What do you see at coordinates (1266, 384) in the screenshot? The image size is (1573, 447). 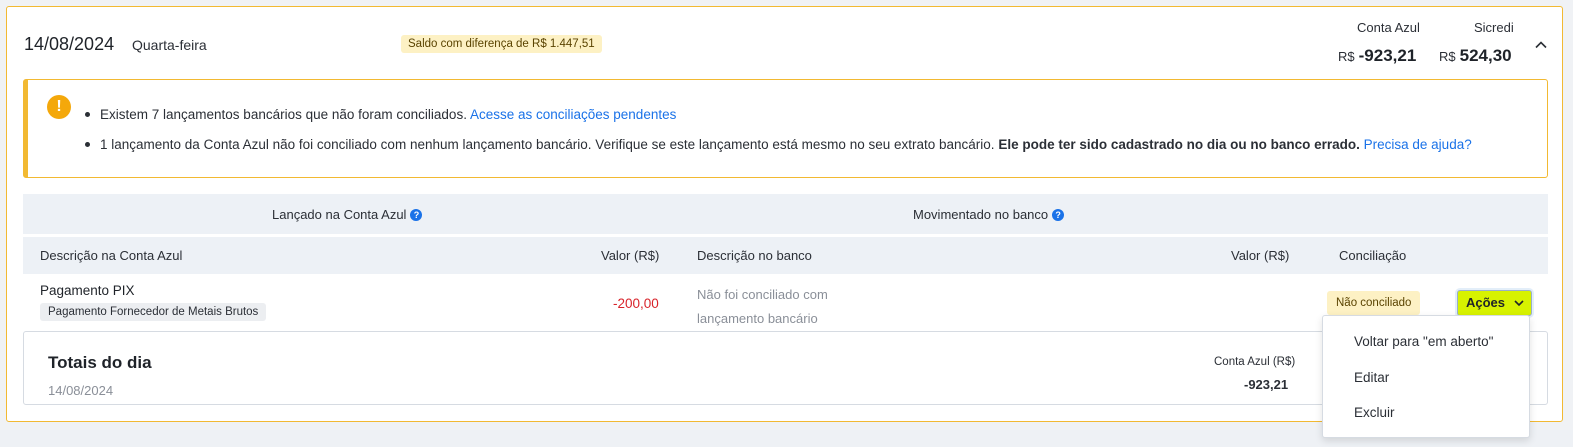 I see `totals-conta-azul-value: -923,21` at bounding box center [1266, 384].